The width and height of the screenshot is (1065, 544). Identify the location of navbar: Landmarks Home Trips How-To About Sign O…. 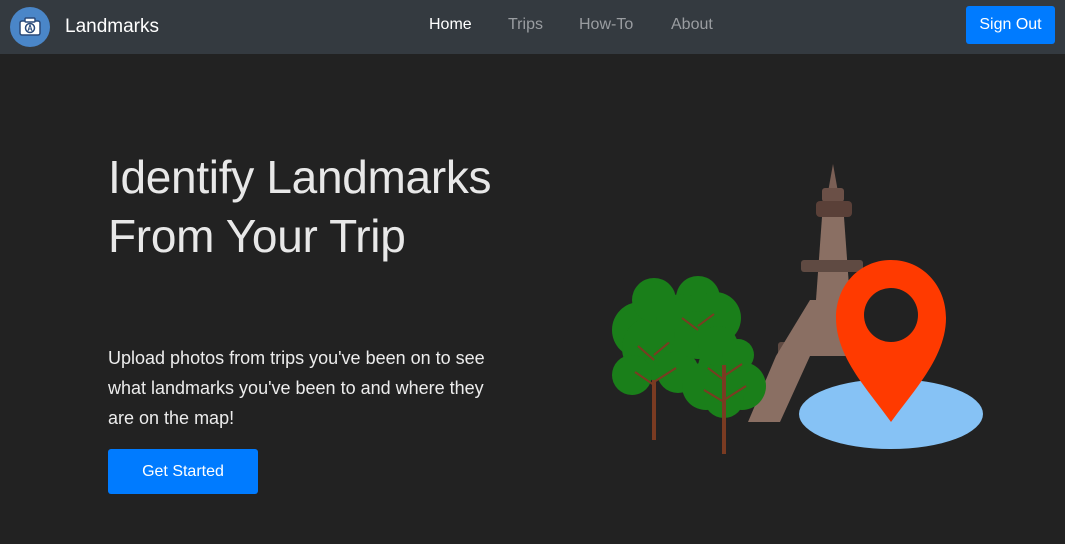
(532, 27).